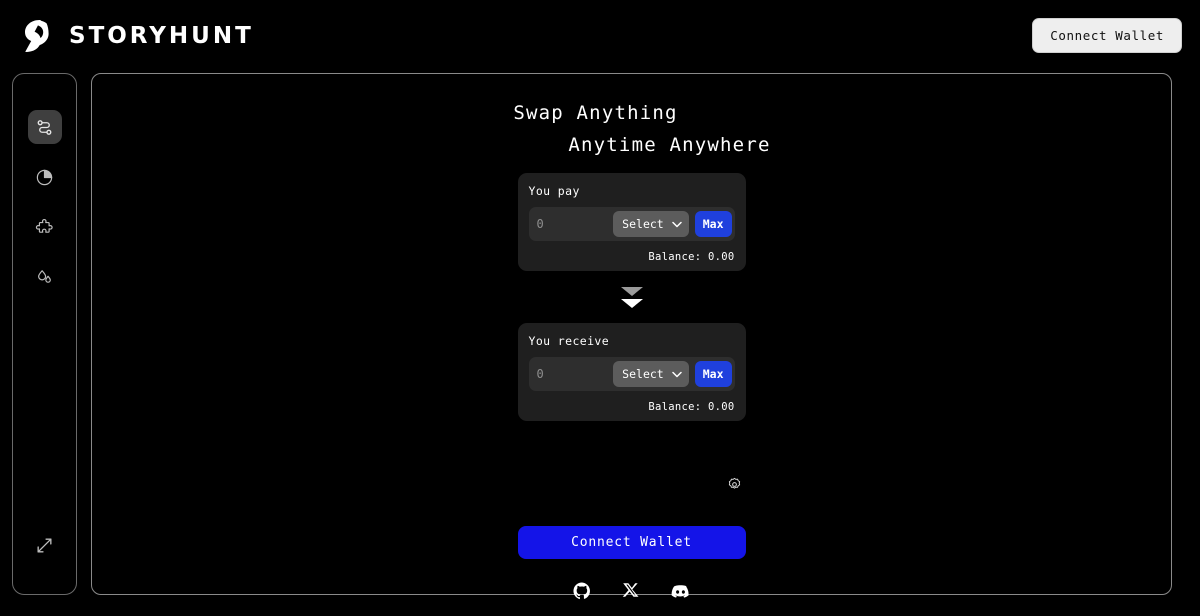 Image resolution: width=1200 pixels, height=616 pixels. I want to click on pay-token-select-button: Select, so click(651, 224).